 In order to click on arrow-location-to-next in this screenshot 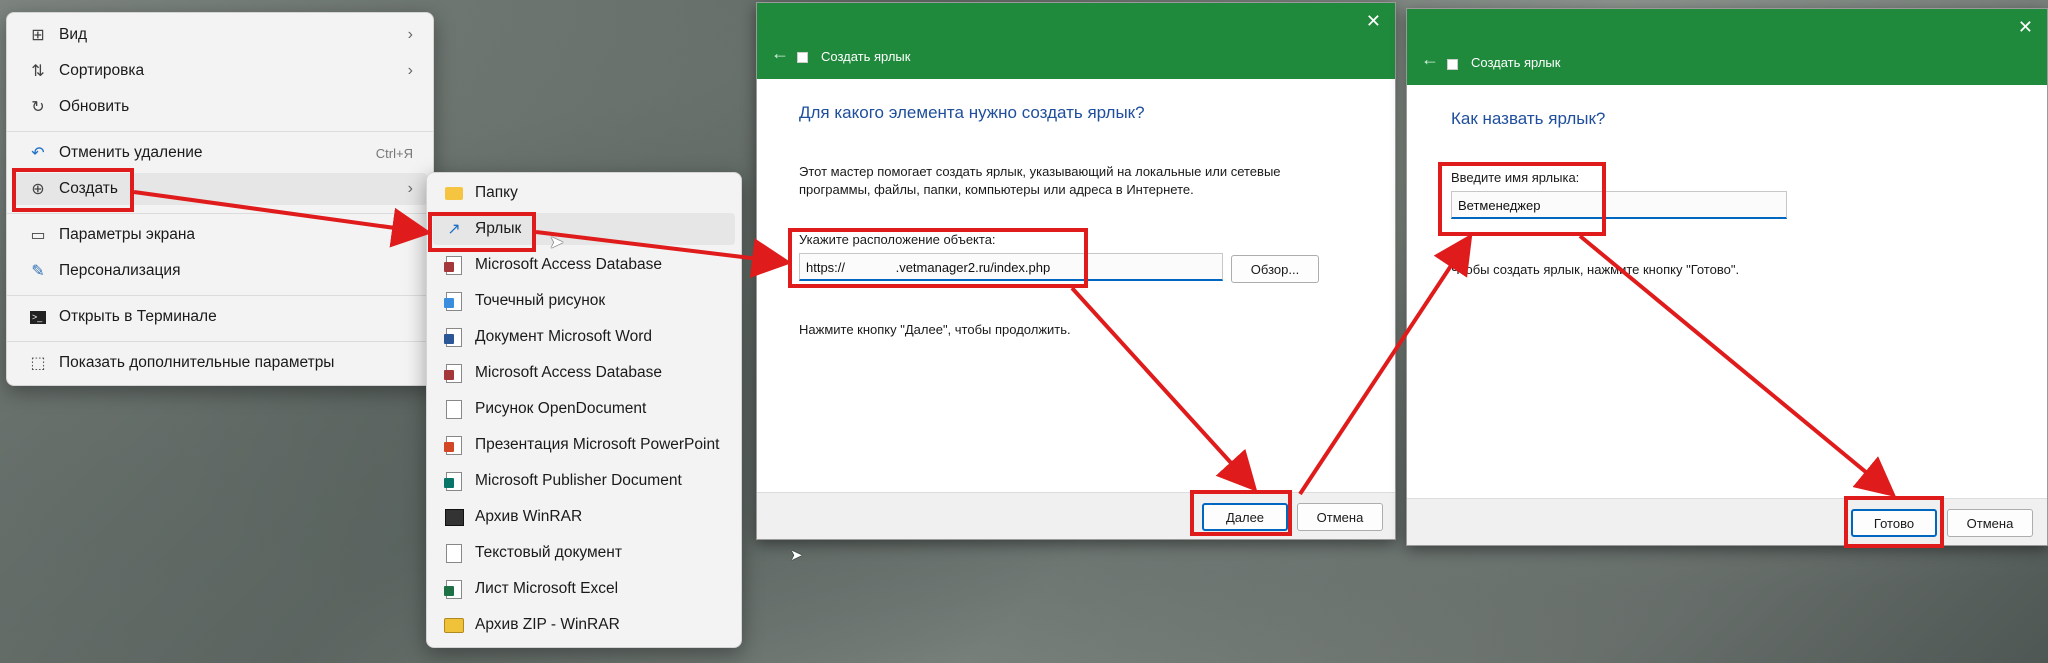, I will do `click(1164, 389)`.